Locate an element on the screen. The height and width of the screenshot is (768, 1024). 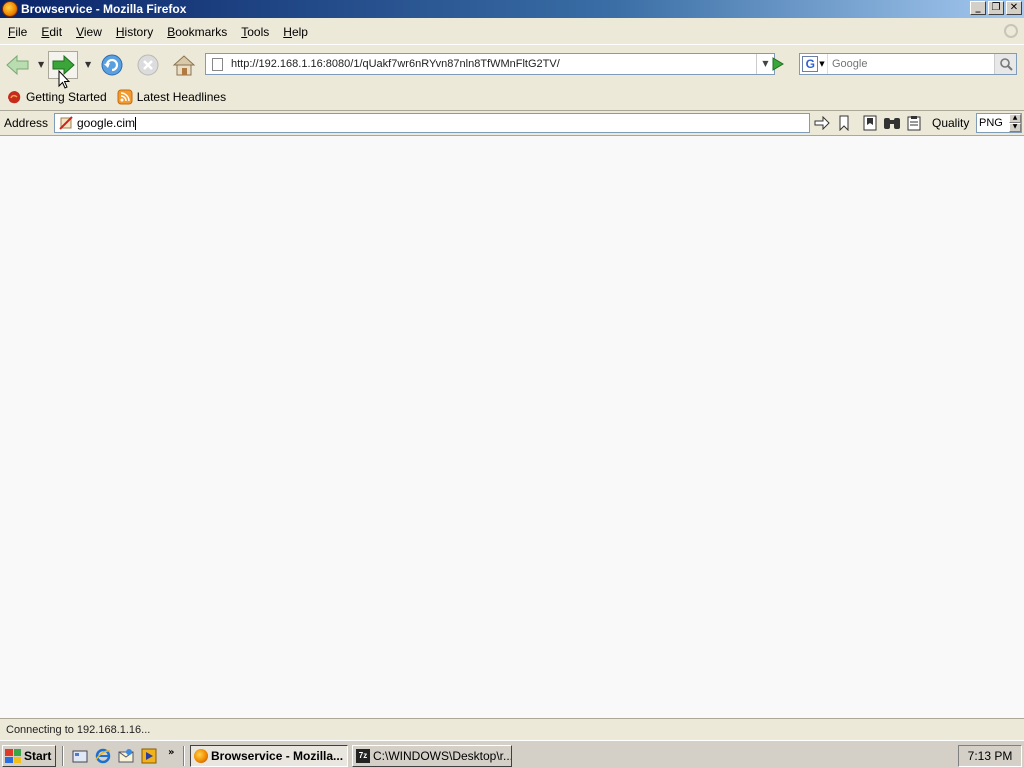
bookmark-label: Latest Headlines is located at coordinates (181, 97).